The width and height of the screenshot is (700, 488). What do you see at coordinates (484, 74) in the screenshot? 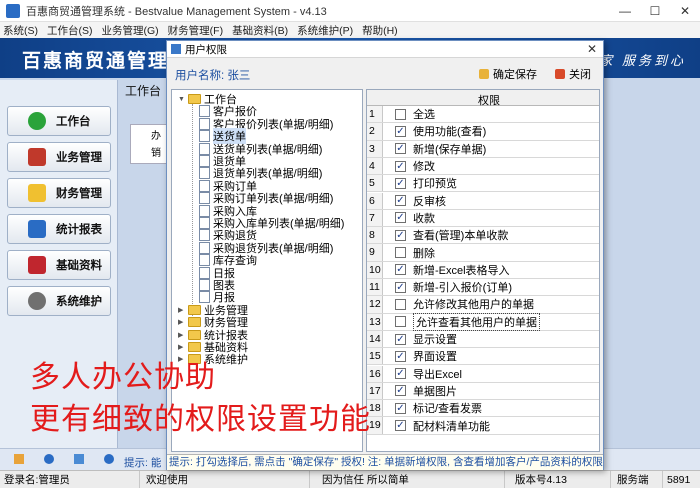
I see `save-icon` at bounding box center [484, 74].